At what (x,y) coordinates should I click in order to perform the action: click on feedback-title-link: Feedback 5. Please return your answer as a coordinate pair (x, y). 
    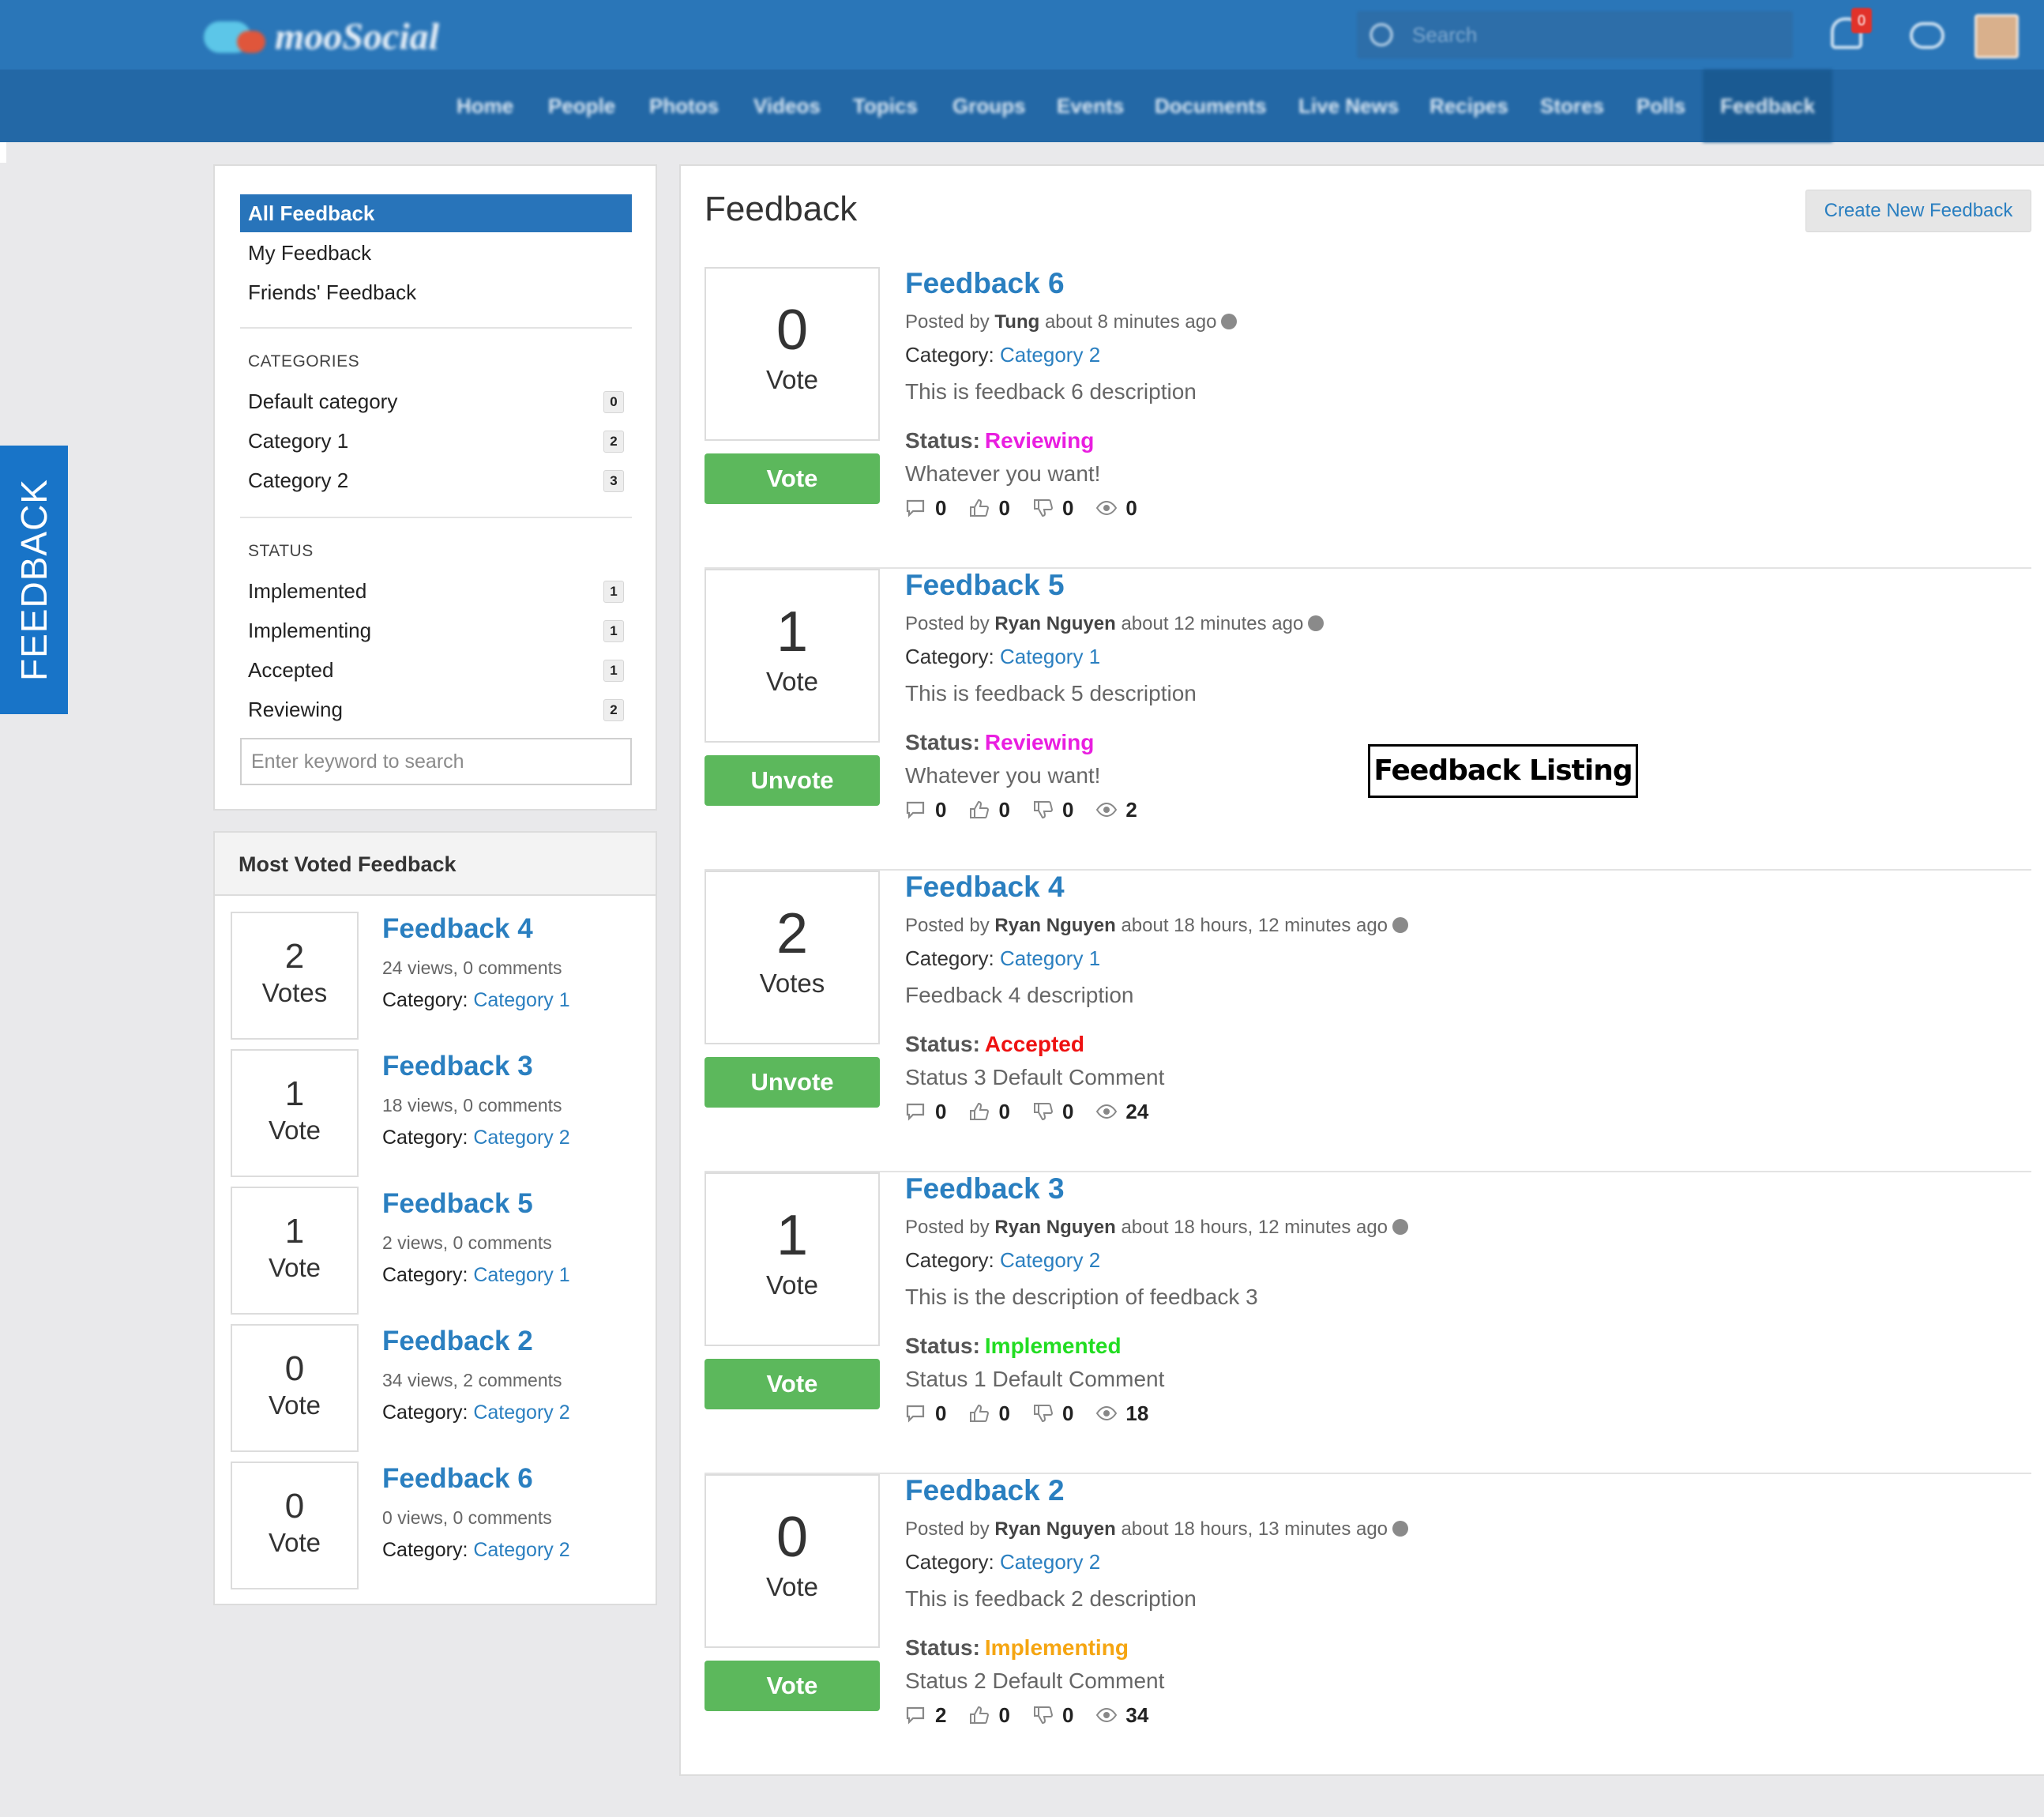
    Looking at the image, I should click on (985, 586).